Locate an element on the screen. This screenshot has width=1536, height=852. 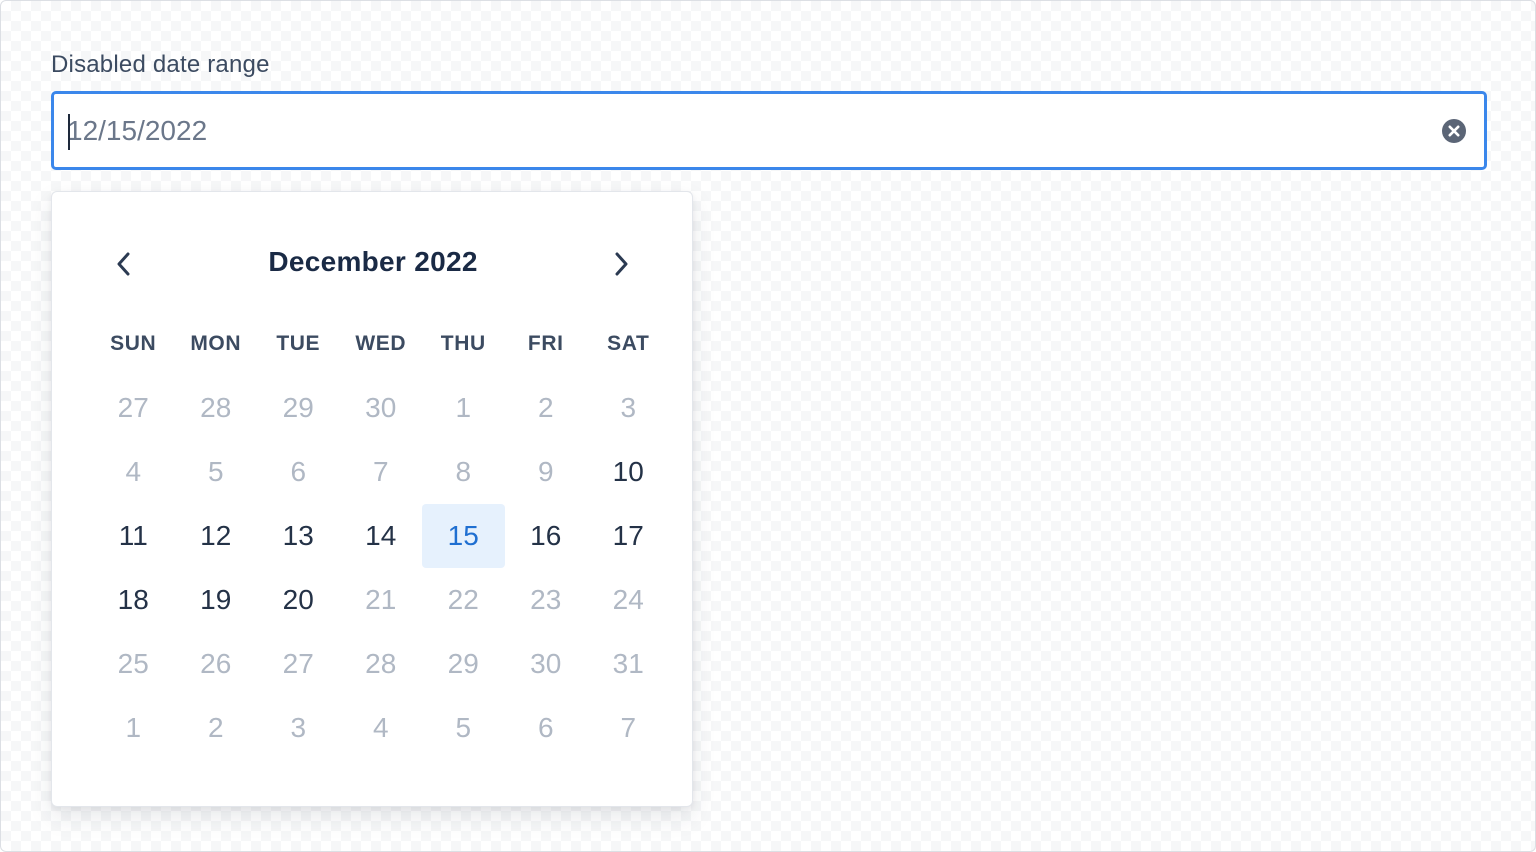
day-cell: 16 is located at coordinates (546, 536).